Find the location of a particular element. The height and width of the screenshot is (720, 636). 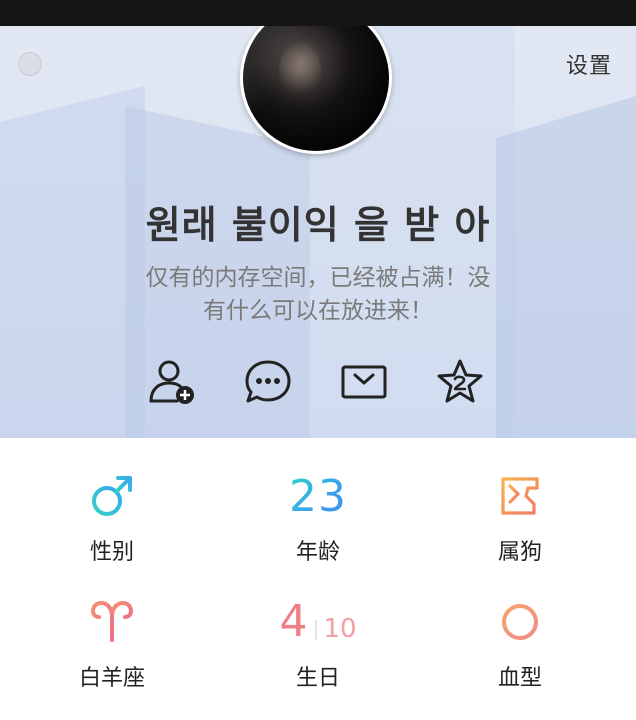

info-age-label: 年龄 is located at coordinates (317, 552).